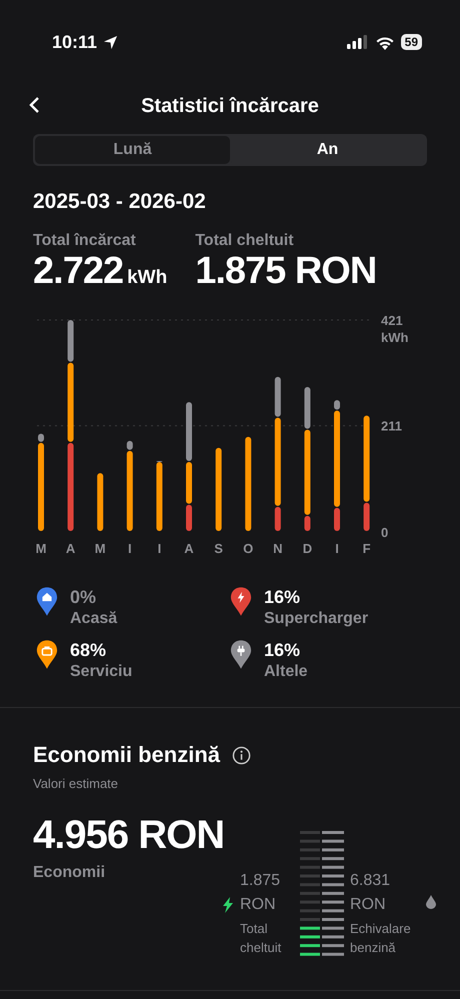 This screenshot has width=460, height=999. I want to click on savings-label: Economii, so click(69, 873).